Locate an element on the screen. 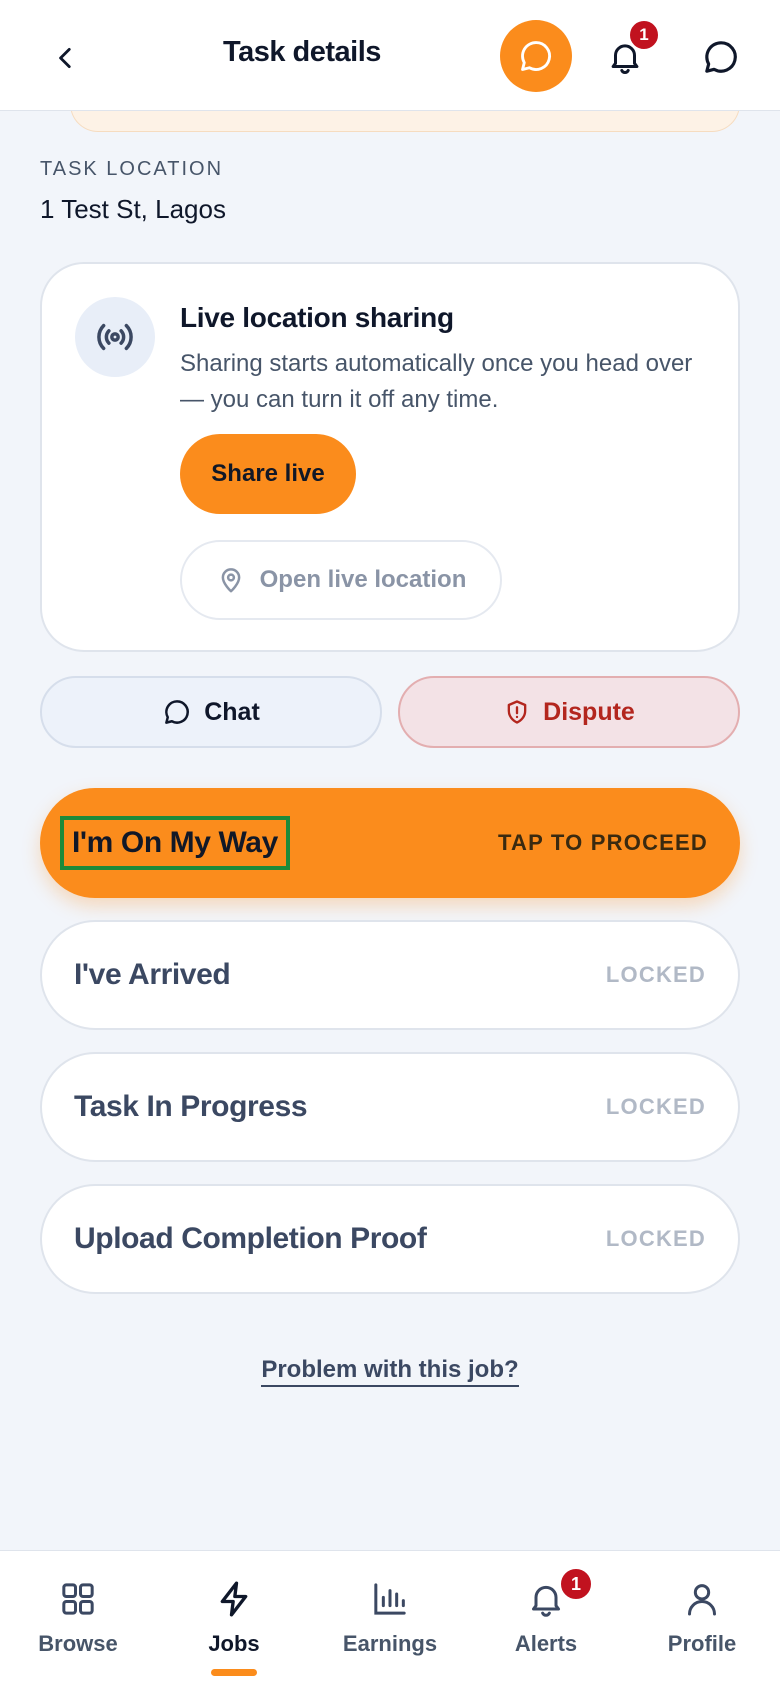 Image resolution: width=780 pixels, height=1688 pixels. nav-label: Alerts is located at coordinates (546, 1643).